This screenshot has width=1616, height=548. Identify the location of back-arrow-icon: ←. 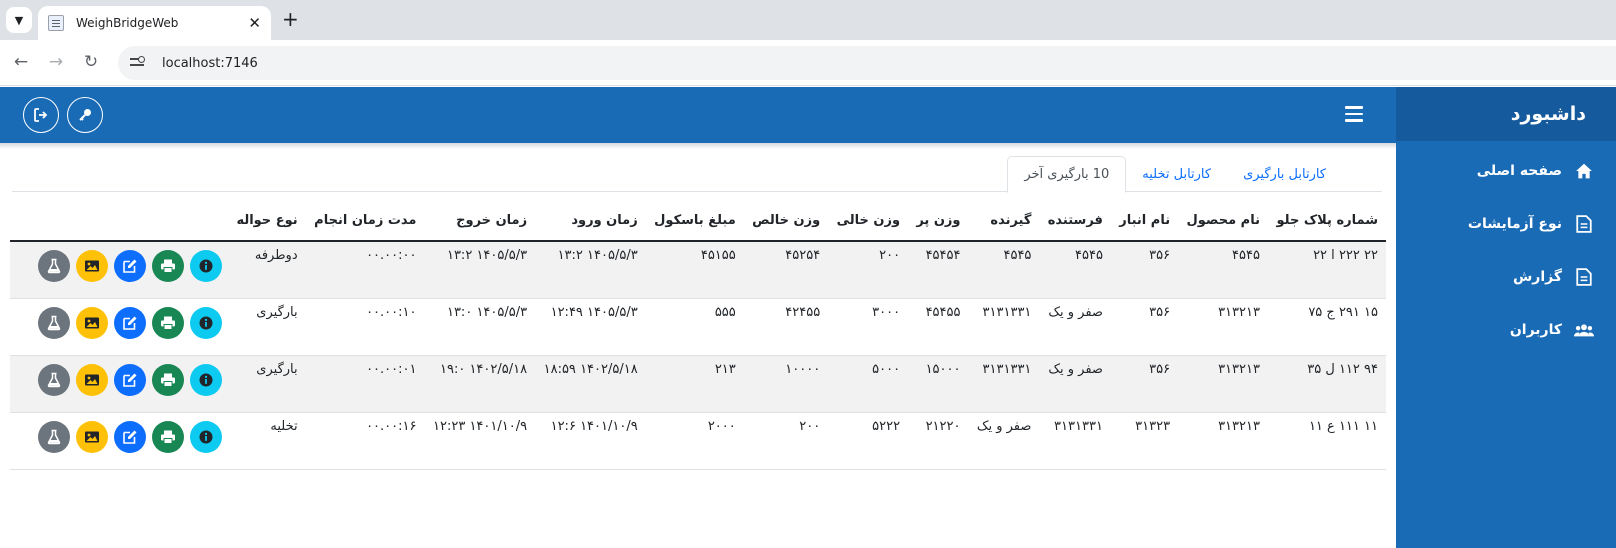
(21, 62).